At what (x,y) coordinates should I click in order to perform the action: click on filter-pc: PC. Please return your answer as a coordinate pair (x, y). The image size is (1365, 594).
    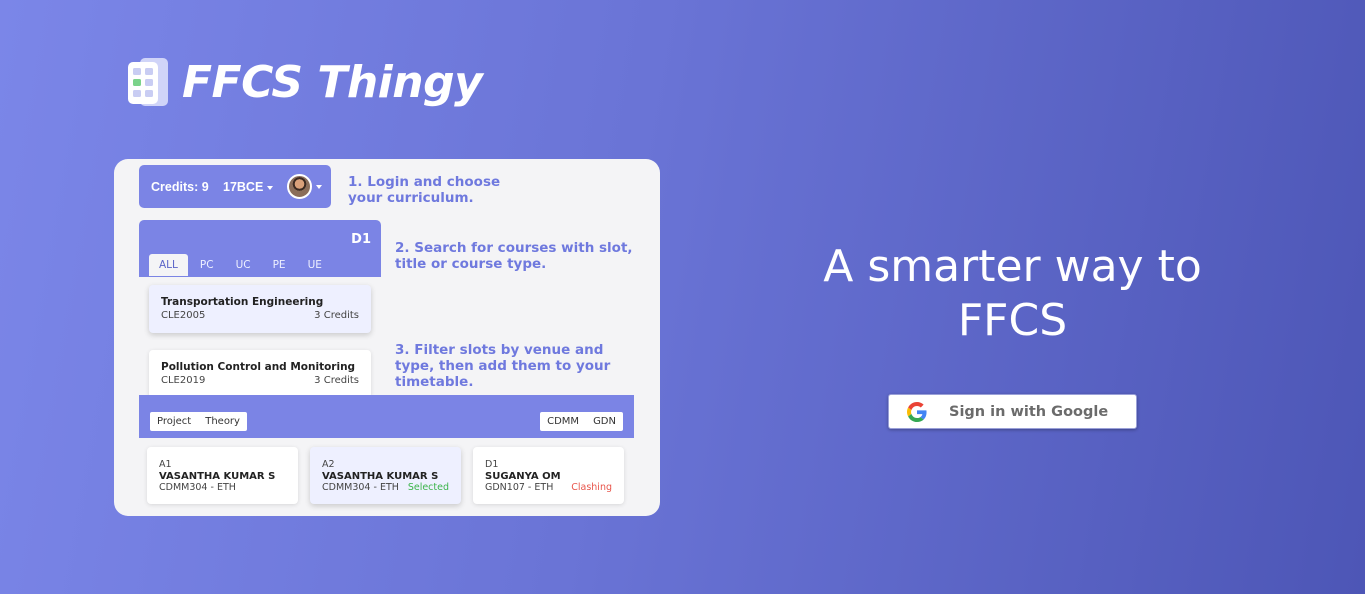
    Looking at the image, I should click on (207, 265).